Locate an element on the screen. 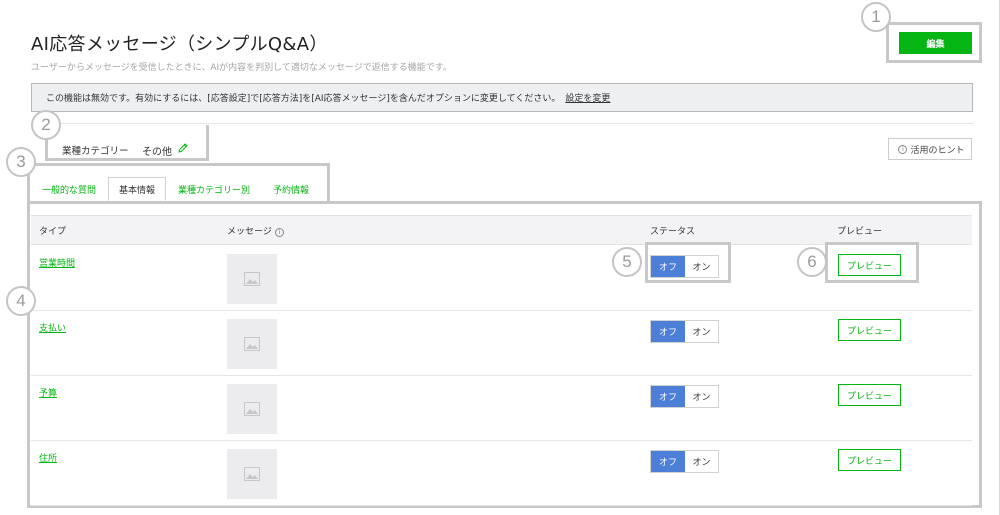 The image size is (1000, 515). edit-button: 編集 is located at coordinates (935, 43).